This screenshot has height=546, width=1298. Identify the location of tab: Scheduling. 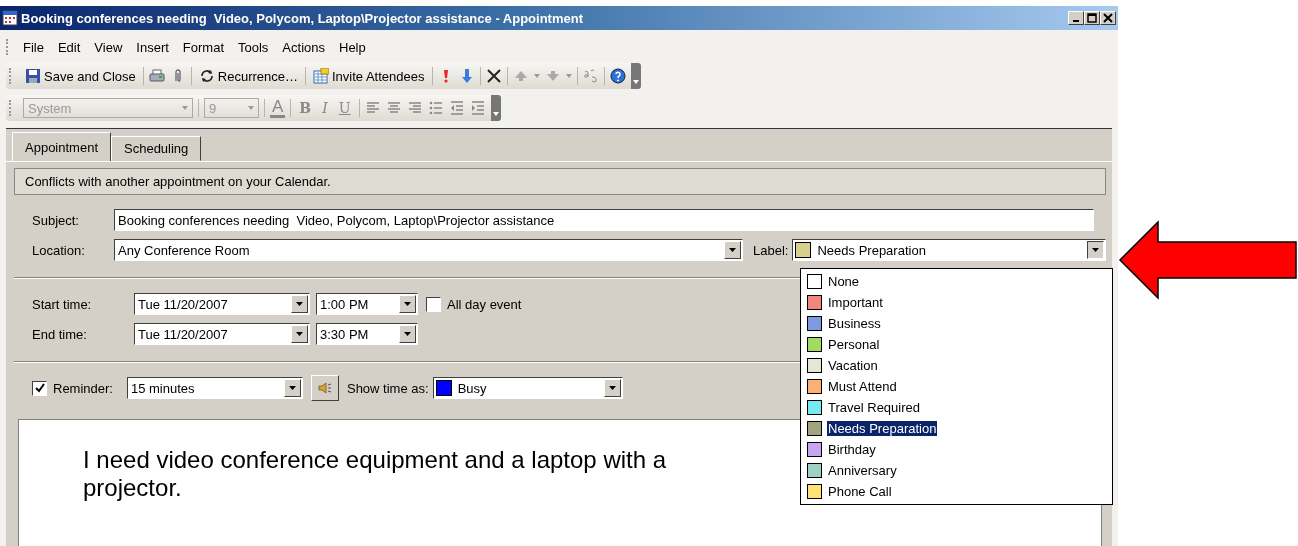
(156, 148).